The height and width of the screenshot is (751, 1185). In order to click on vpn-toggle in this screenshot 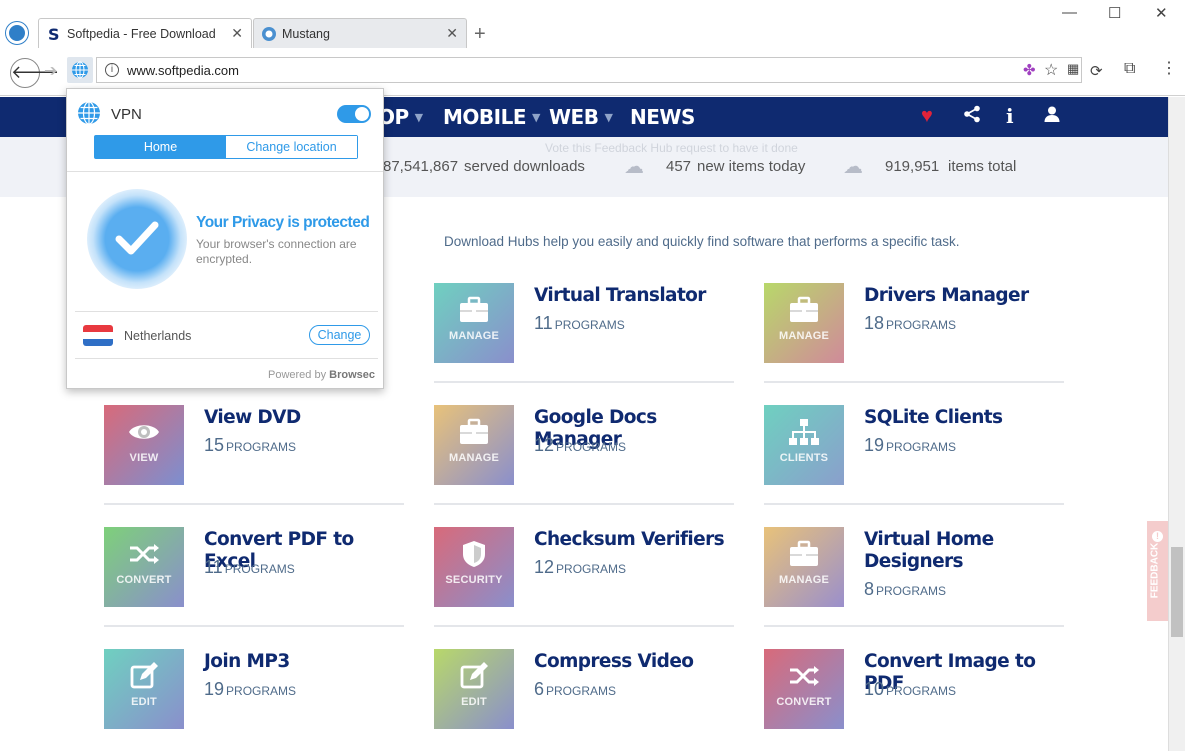, I will do `click(354, 114)`.